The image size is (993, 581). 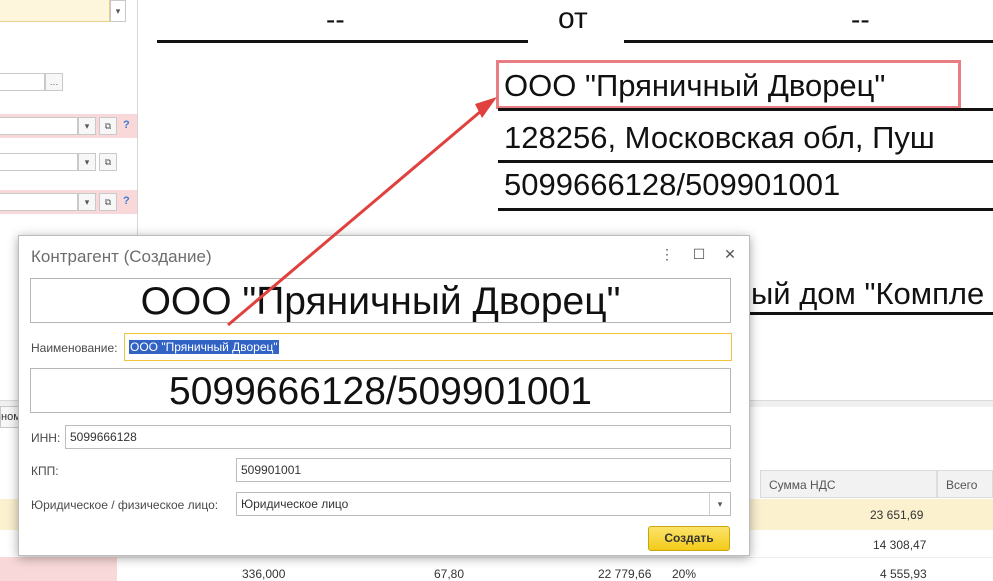 I want to click on vat-cell: 14 308,47, so click(x=900, y=545).